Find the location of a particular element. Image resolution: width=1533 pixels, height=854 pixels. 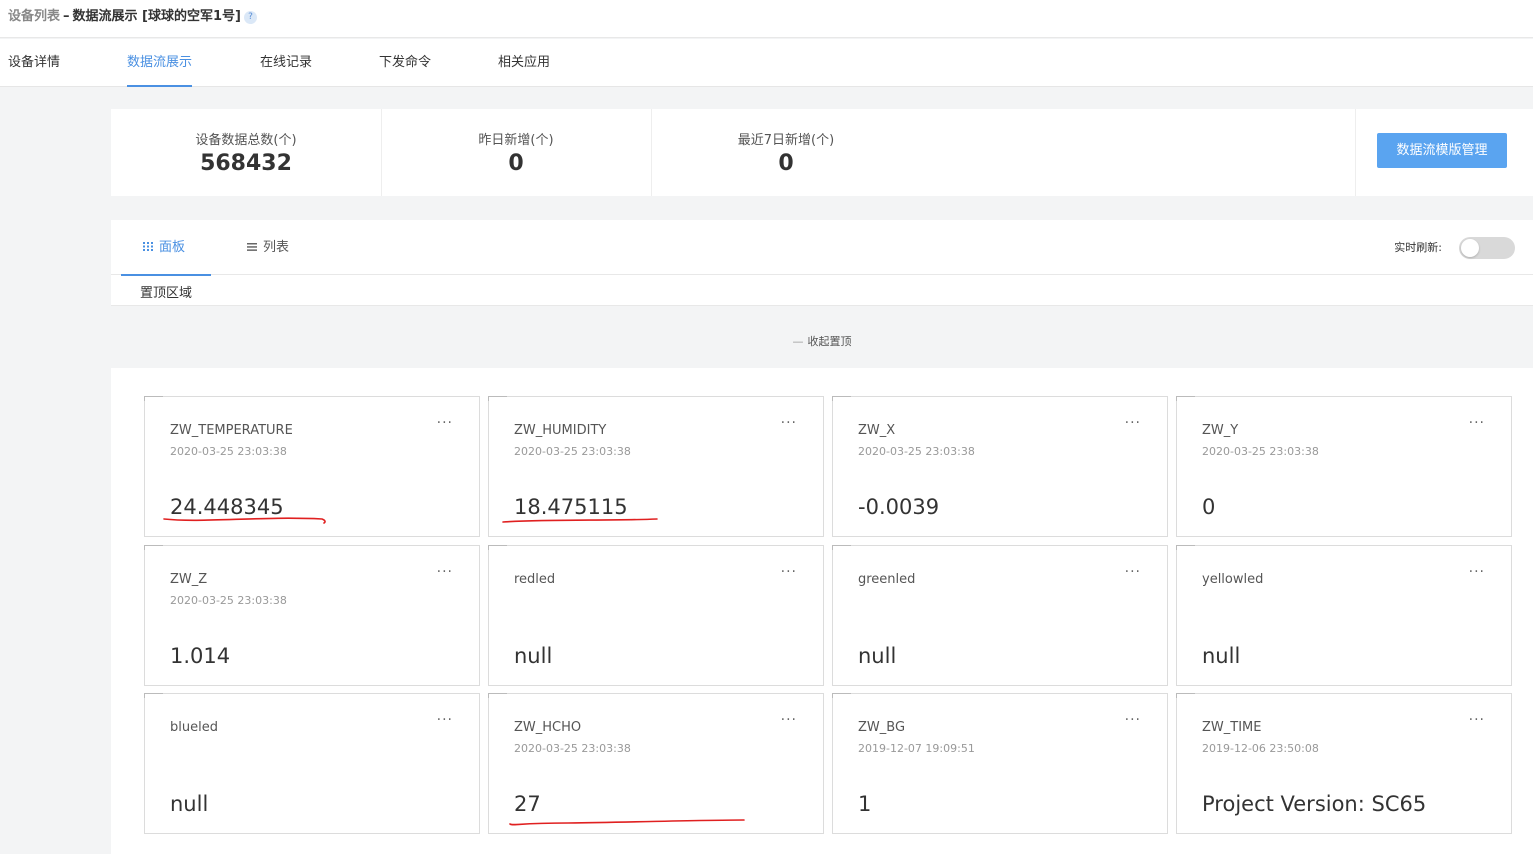

list-icon is located at coordinates (252, 247).